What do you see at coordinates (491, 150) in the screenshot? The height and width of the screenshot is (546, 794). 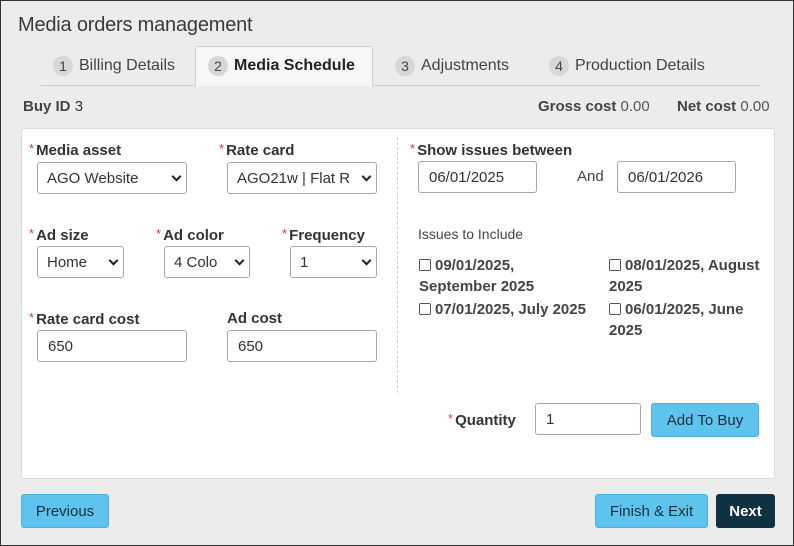 I see `show-issues-label: * Show issues between` at bounding box center [491, 150].